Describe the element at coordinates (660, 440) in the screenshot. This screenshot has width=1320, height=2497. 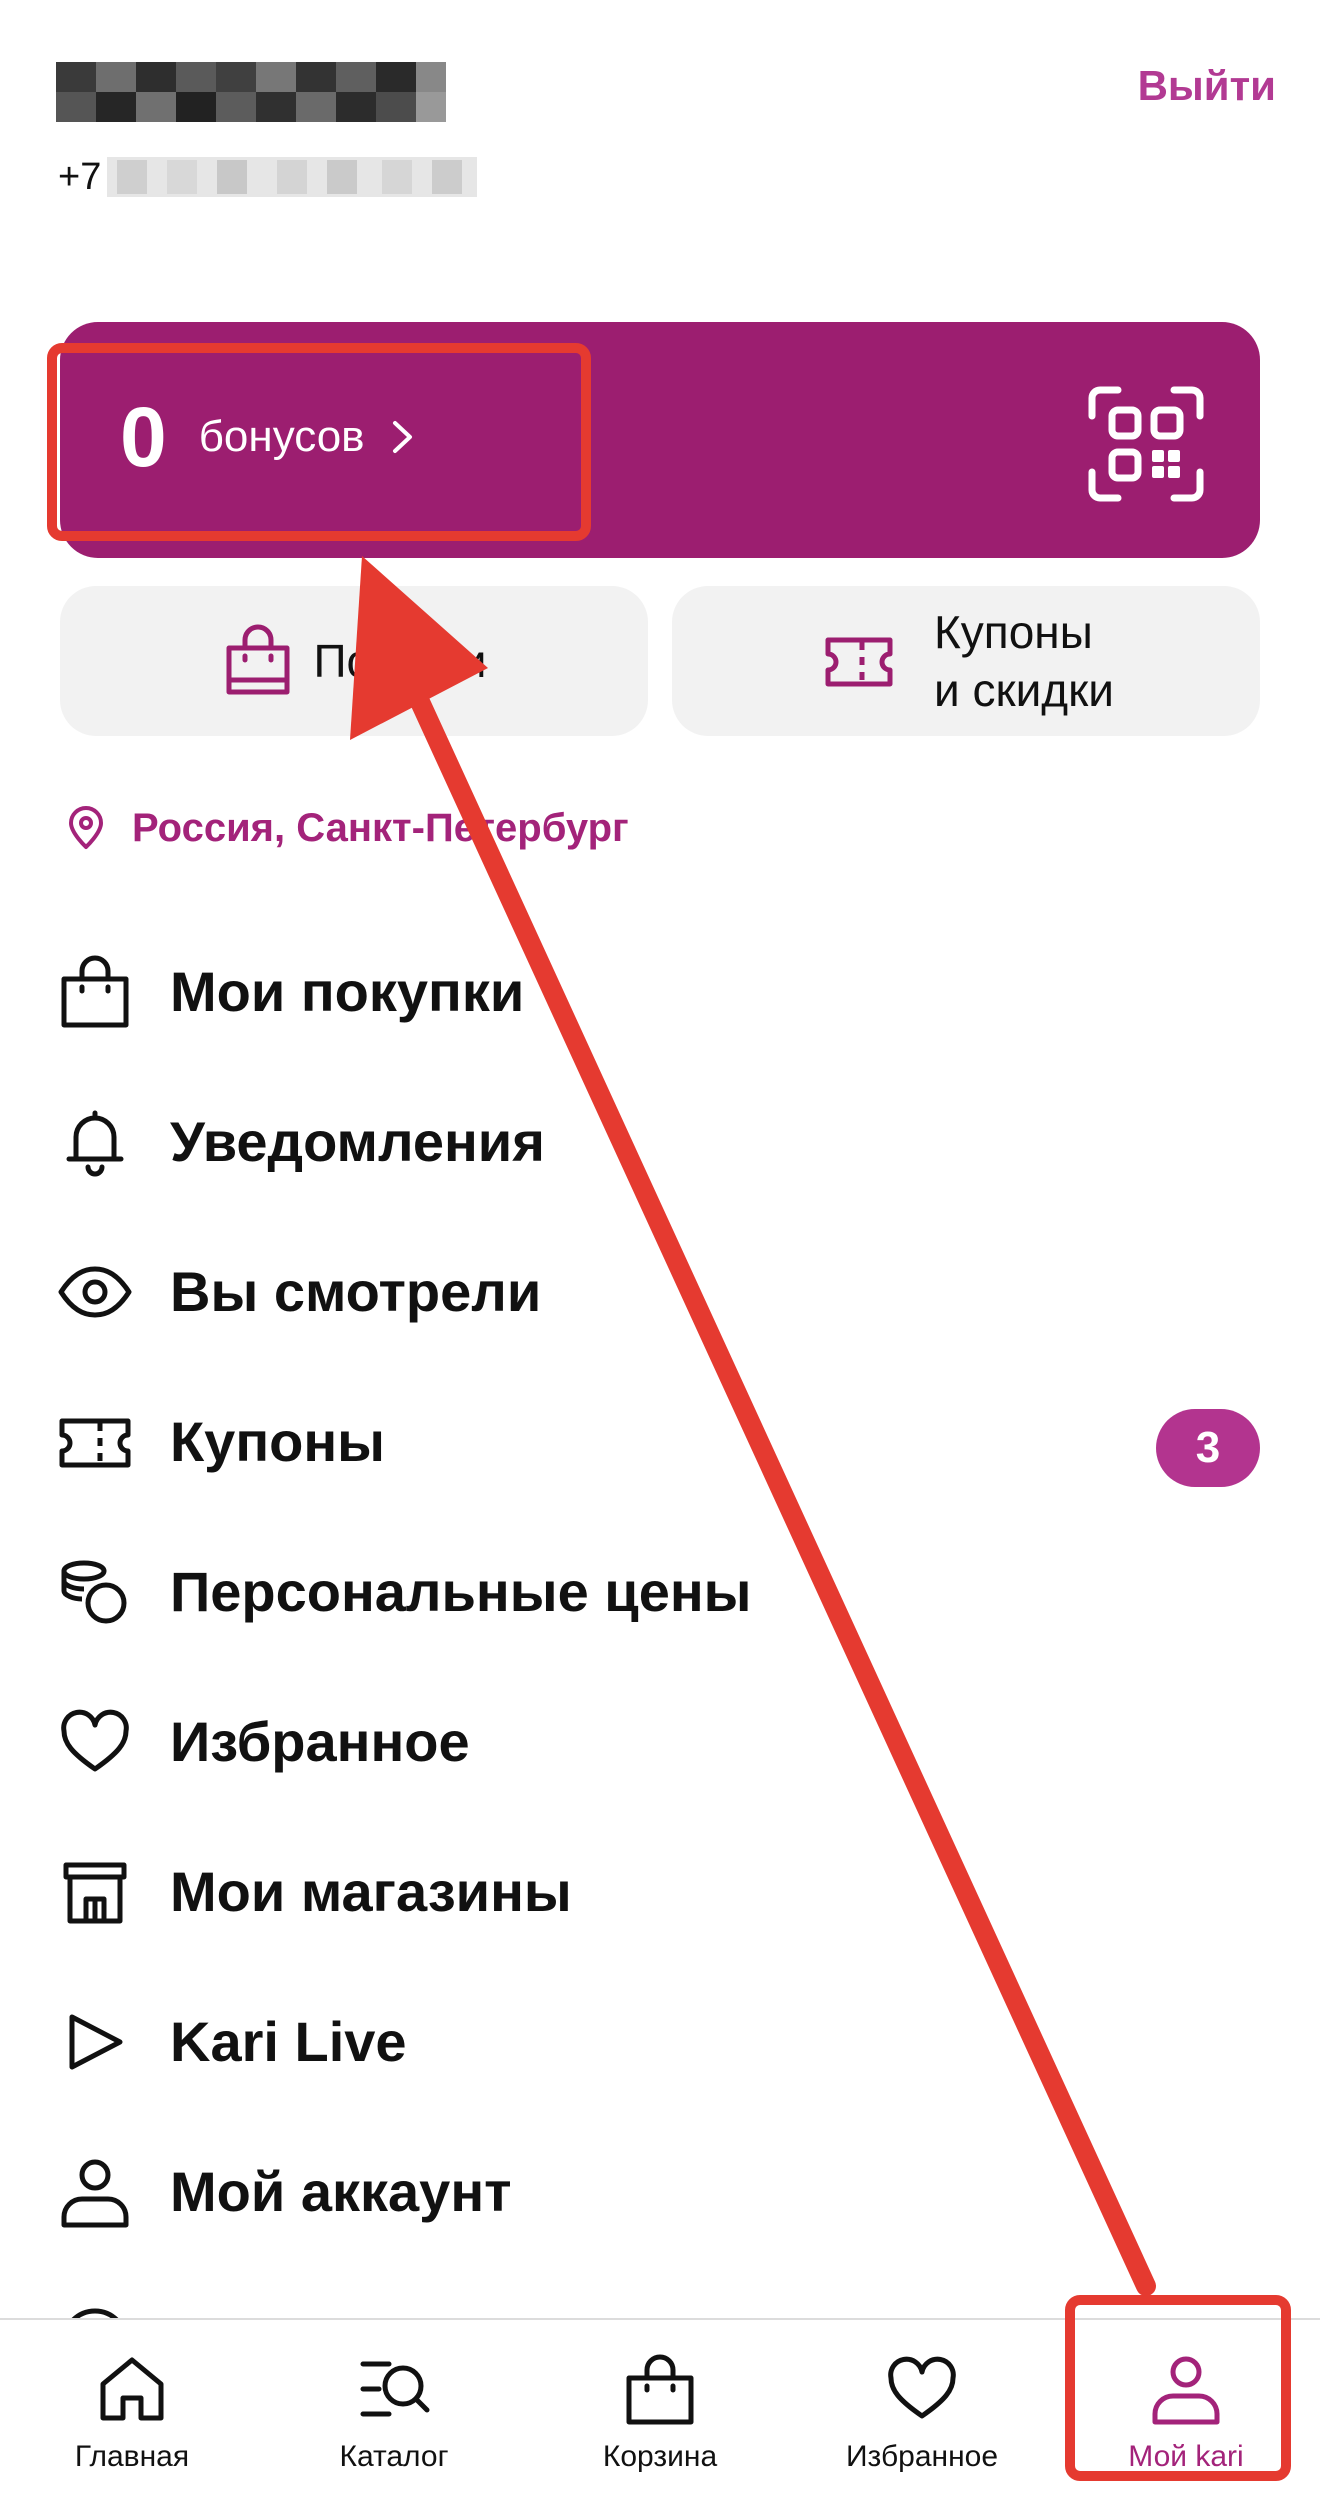
I see `bonus-card: 0 бонусов` at that location.